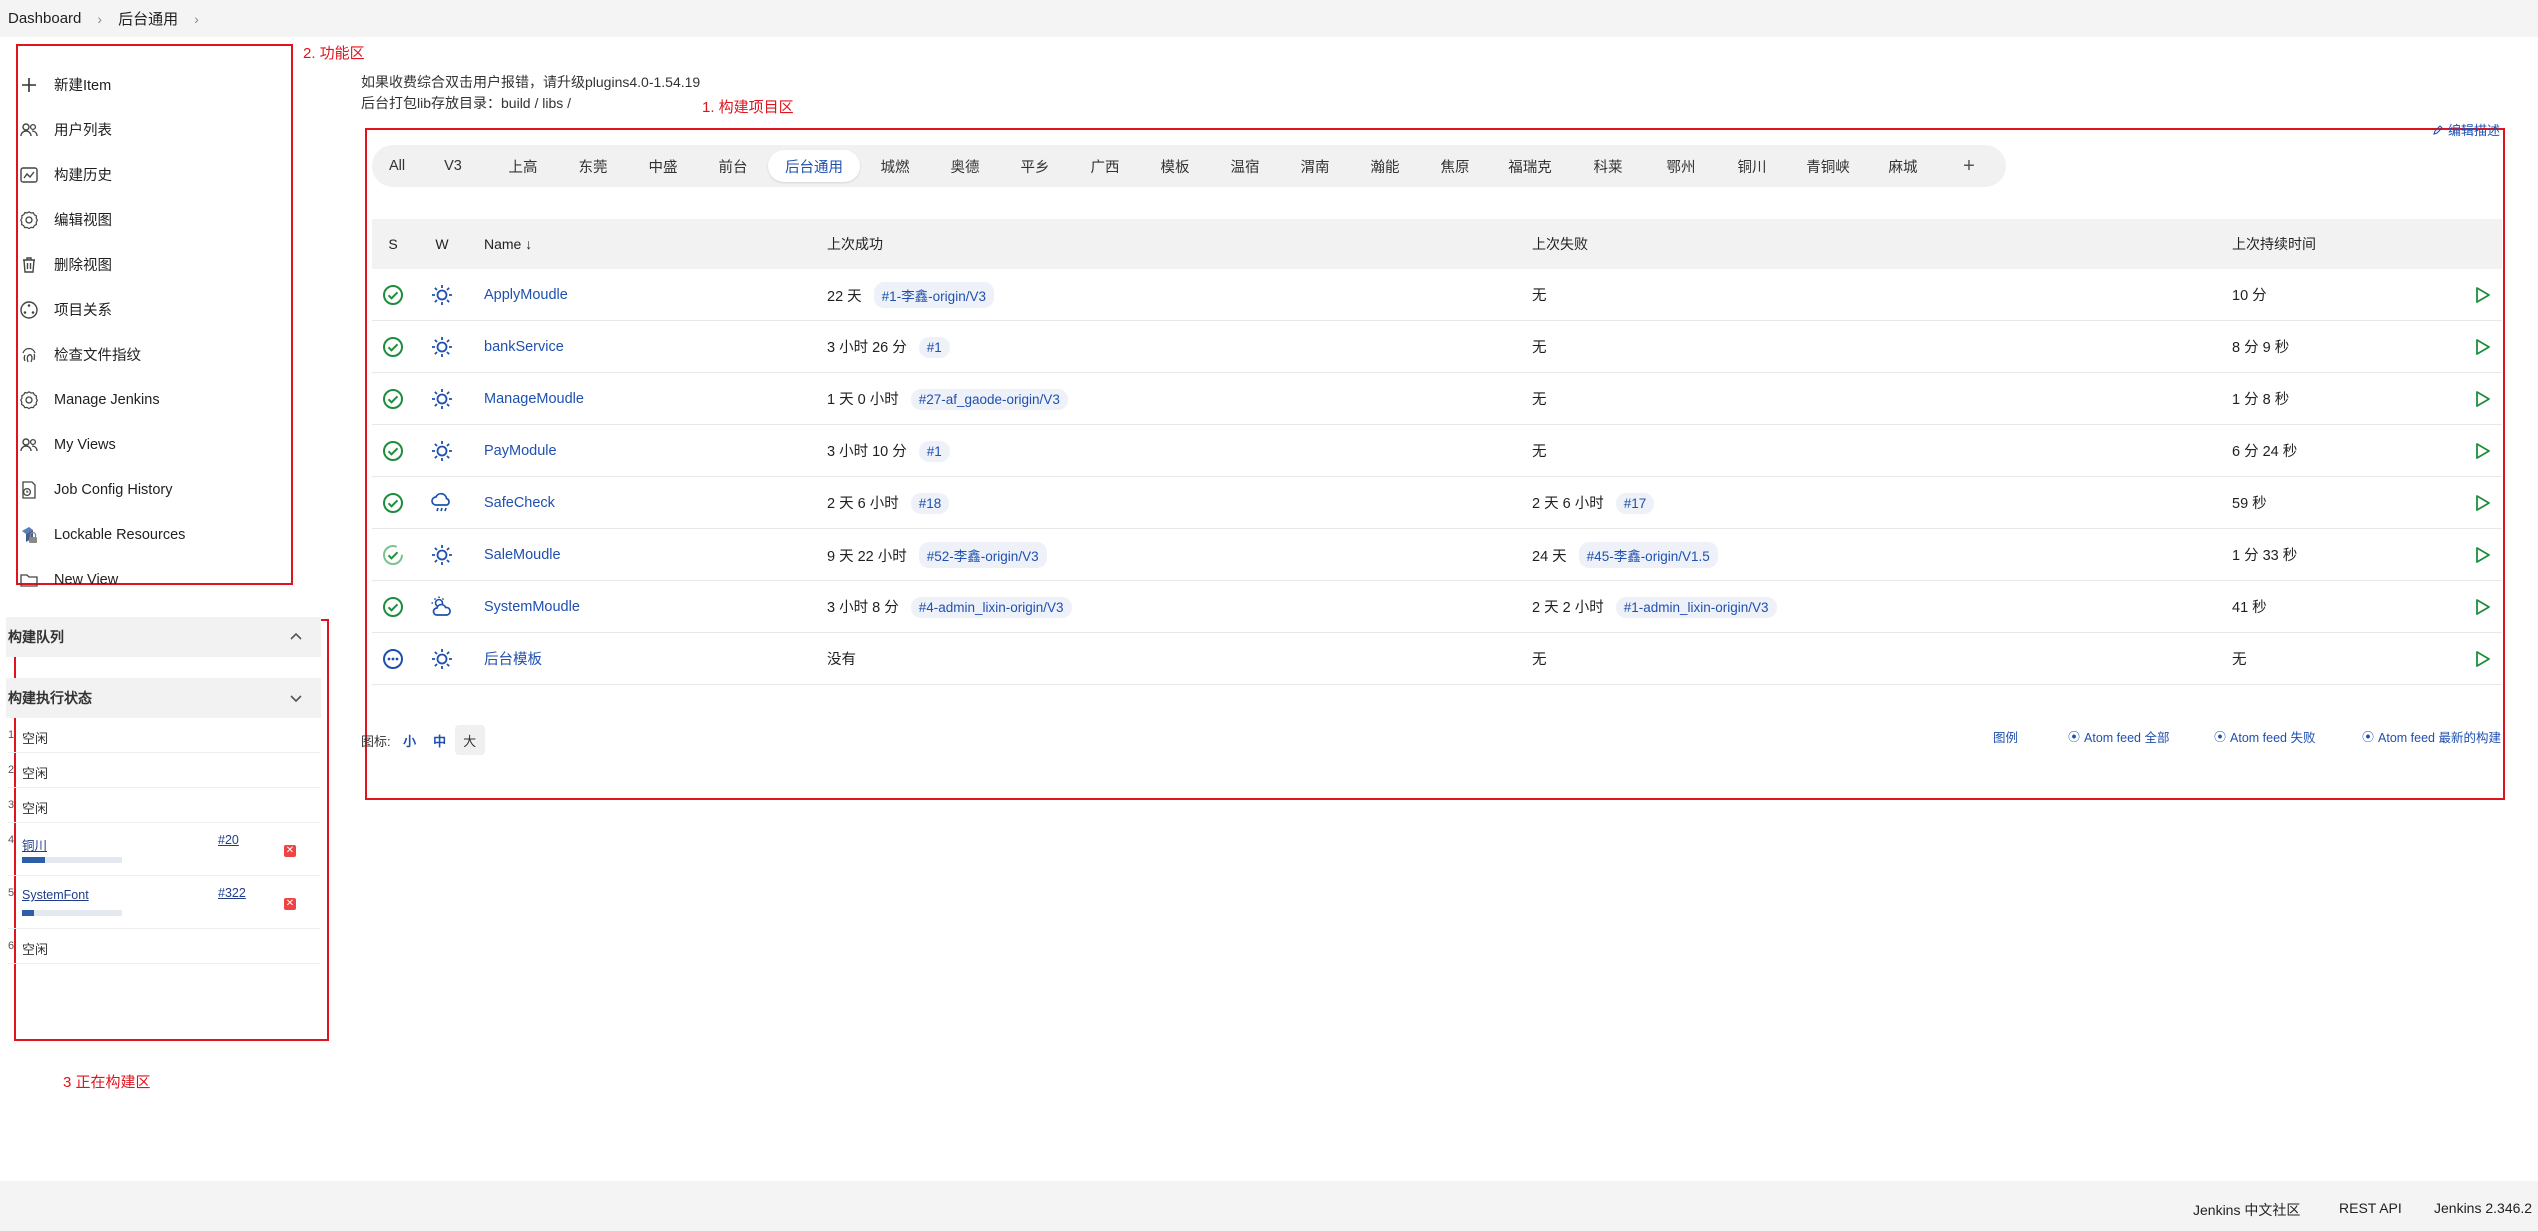 This screenshot has height=1231, width=2538. I want to click on atom-feed-latest-link: ⦿ Atom feed 最新的构建, so click(2431, 736).